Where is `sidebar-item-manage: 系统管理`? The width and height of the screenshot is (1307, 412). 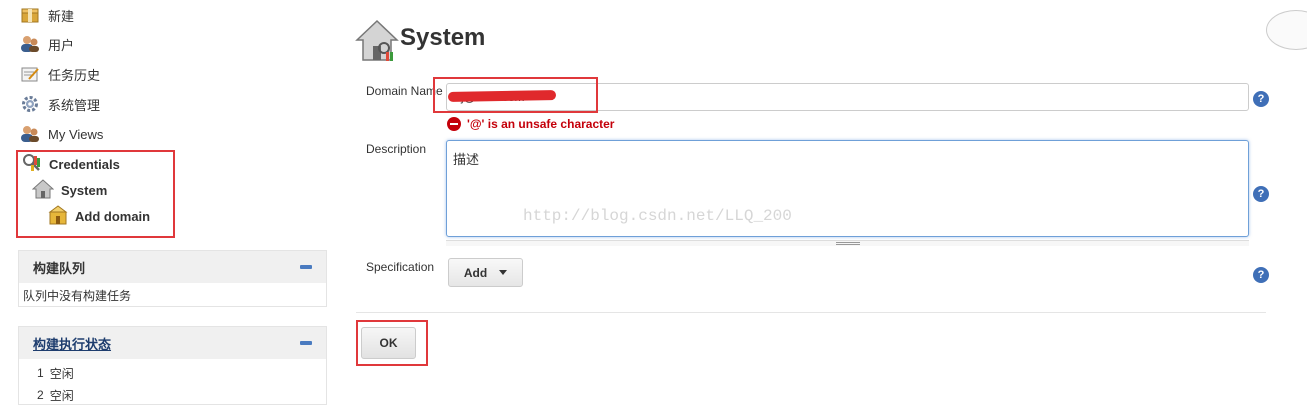
sidebar-item-manage: 系统管理 is located at coordinates (60, 104).